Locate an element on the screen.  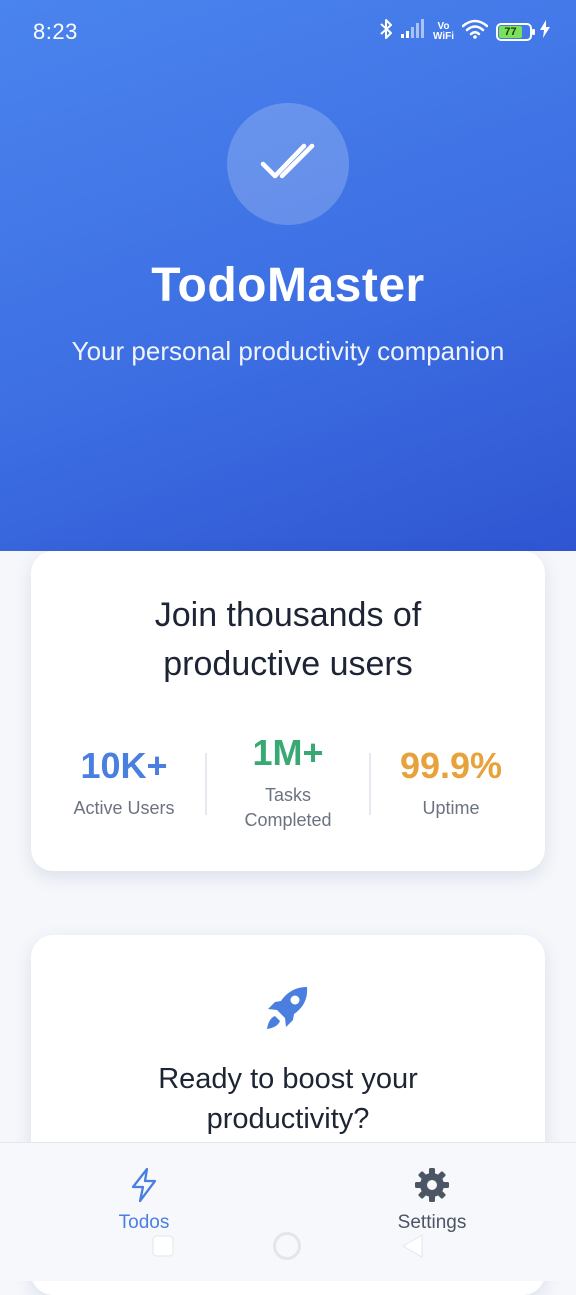
stats-heading: Join thousands of productive users is located at coordinates (288, 640).